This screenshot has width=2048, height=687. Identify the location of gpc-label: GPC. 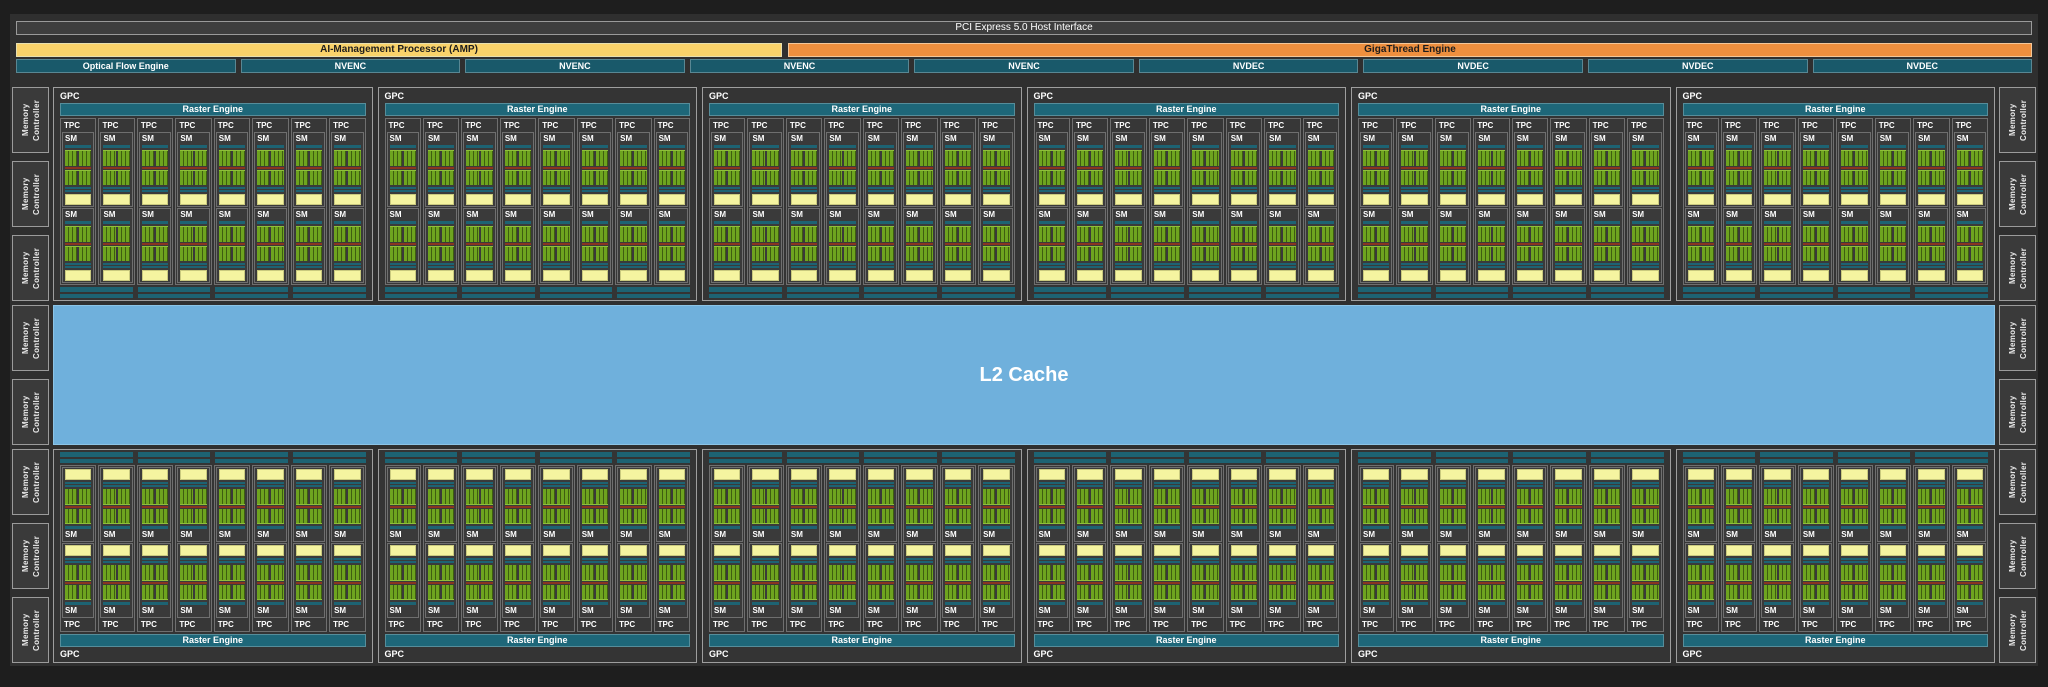
(1368, 96).